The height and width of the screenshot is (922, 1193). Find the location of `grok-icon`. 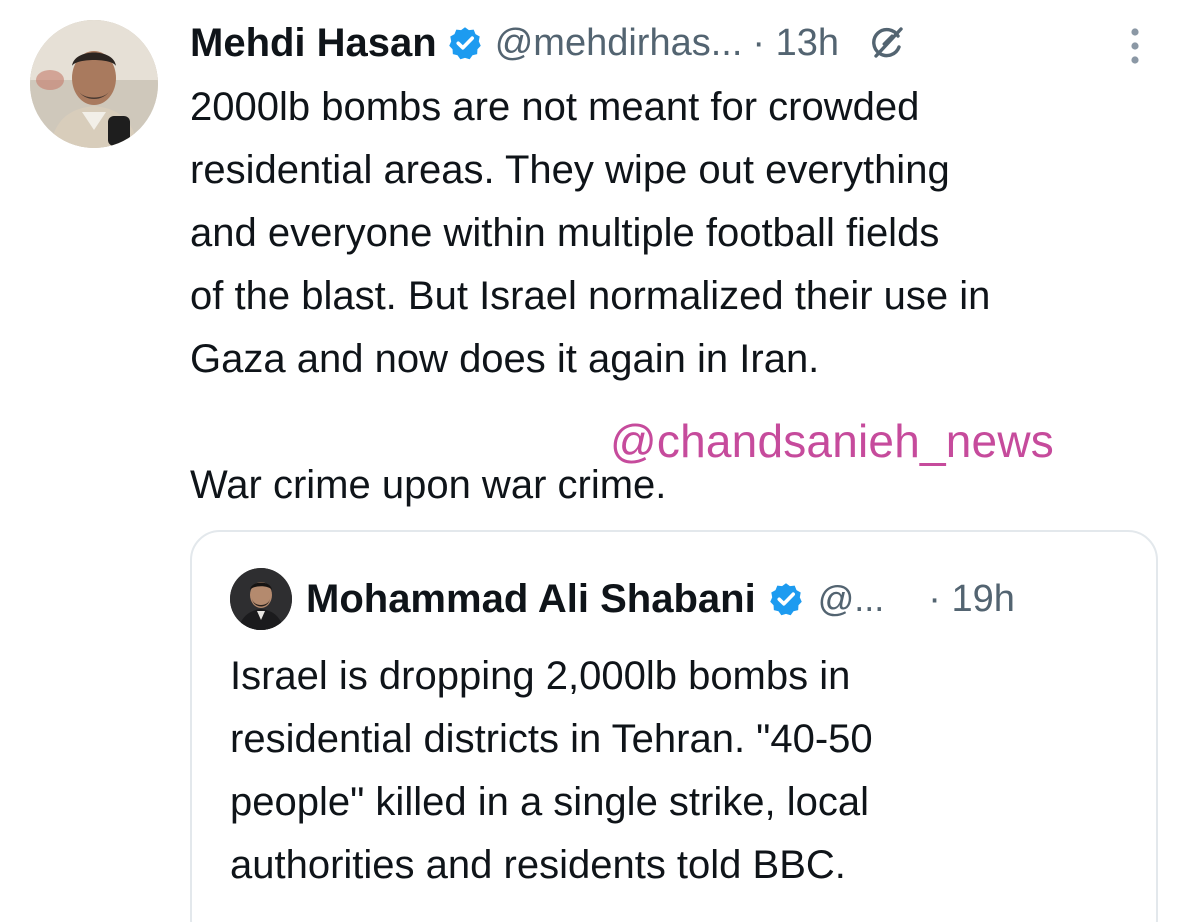

grok-icon is located at coordinates (887, 43).